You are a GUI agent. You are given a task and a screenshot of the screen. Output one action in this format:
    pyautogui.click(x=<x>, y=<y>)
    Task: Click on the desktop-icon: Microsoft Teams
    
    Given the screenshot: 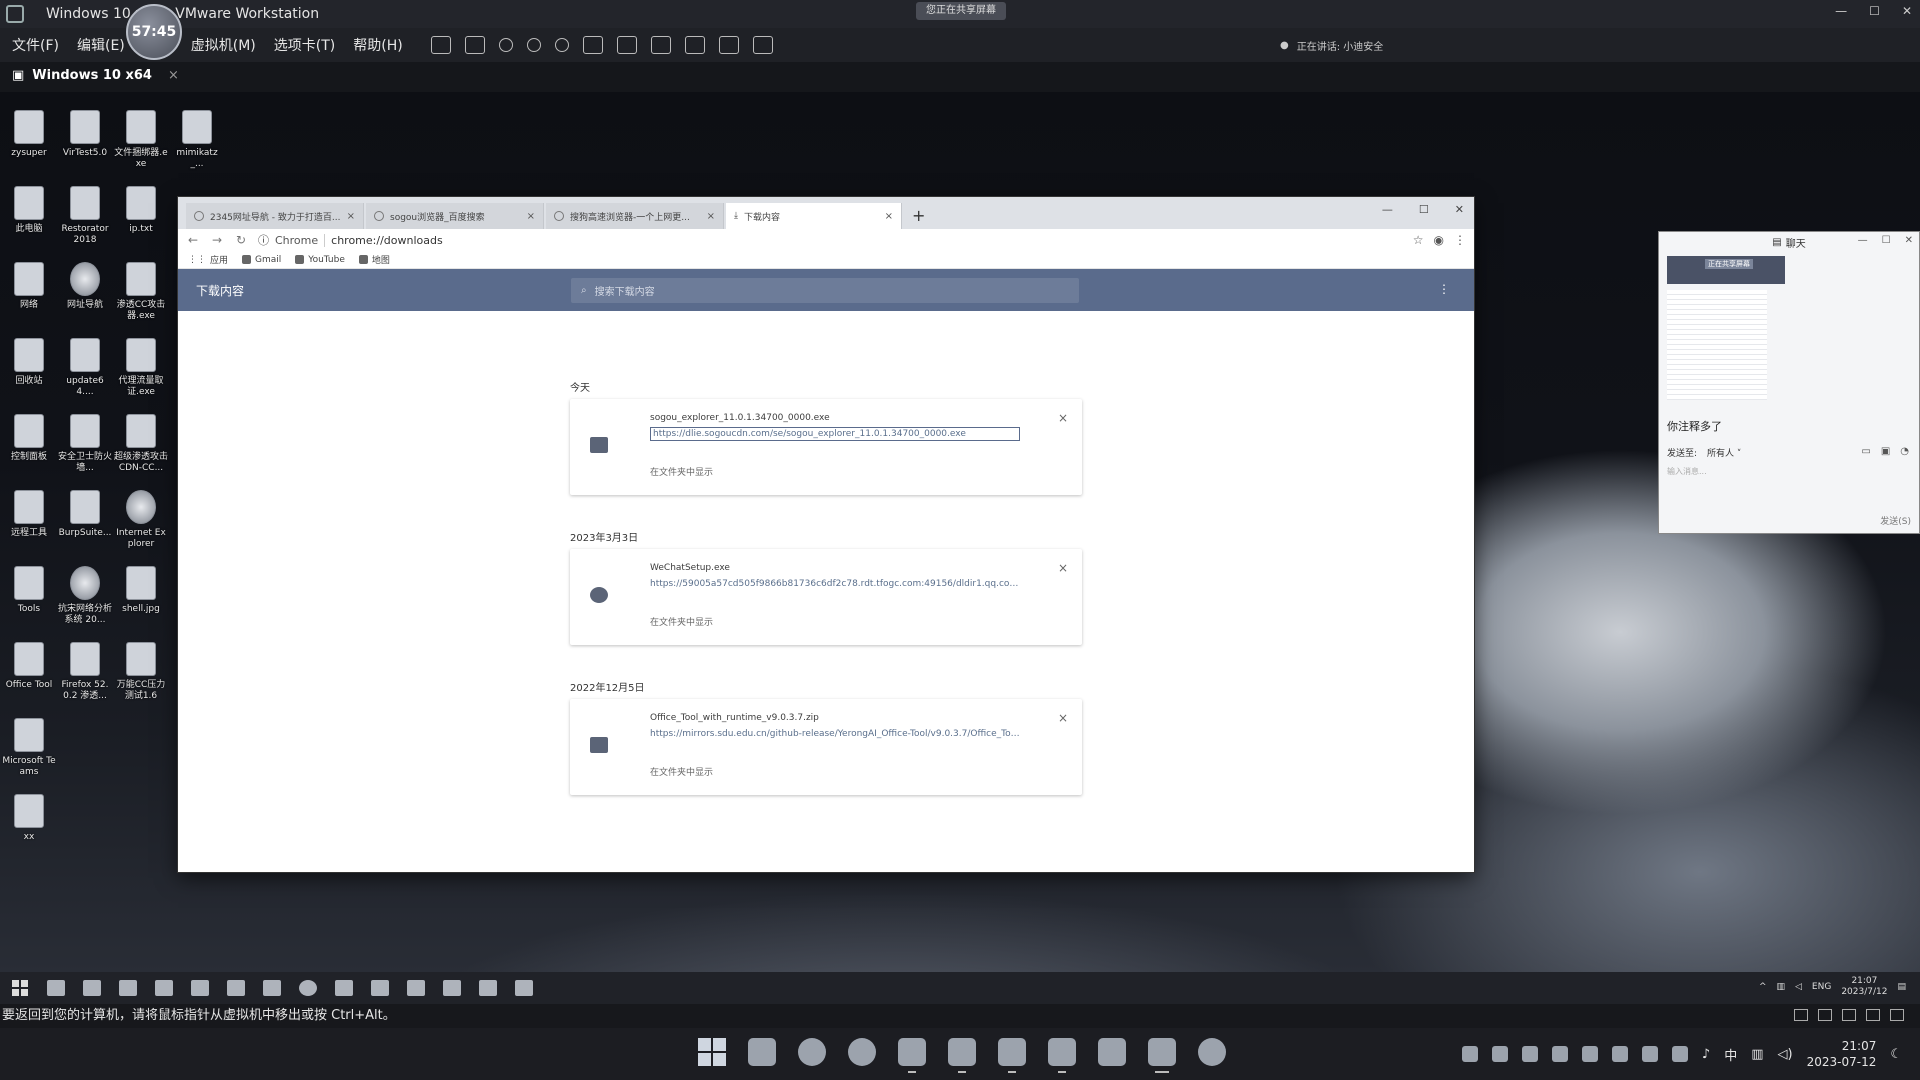 What is the action you would take?
    pyautogui.click(x=29, y=748)
    